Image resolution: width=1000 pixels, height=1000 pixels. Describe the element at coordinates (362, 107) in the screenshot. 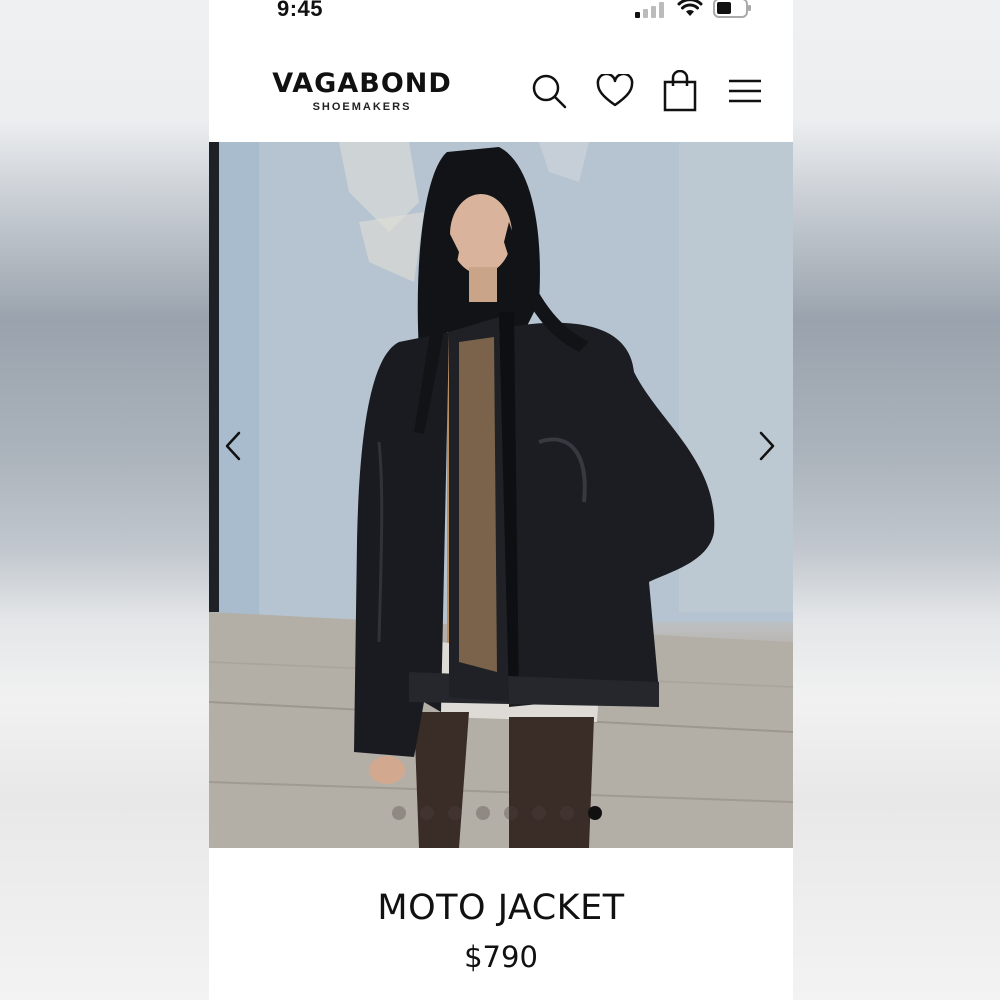

I see `brand-subtitle: SHOEMAKERS` at that location.